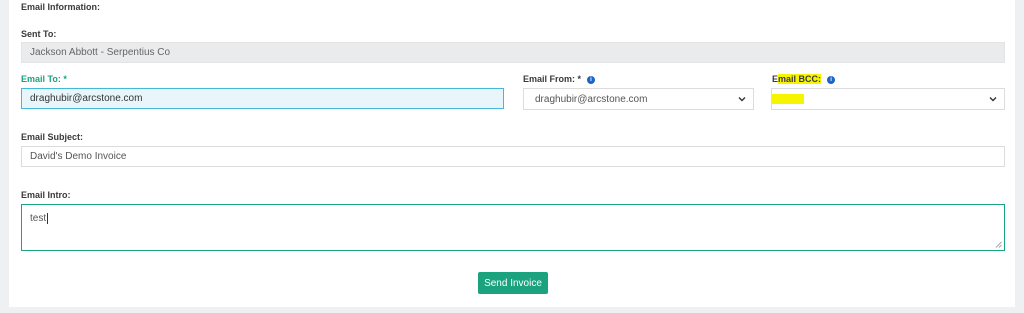 Image resolution: width=1024 pixels, height=313 pixels. I want to click on email-from-label-text: Email From: *, so click(552, 79).